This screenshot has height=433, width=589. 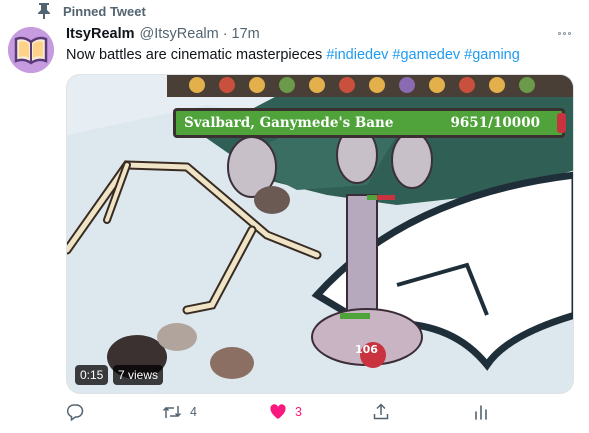 What do you see at coordinates (92, 375) in the screenshot?
I see `video-timestamp: 0:15` at bounding box center [92, 375].